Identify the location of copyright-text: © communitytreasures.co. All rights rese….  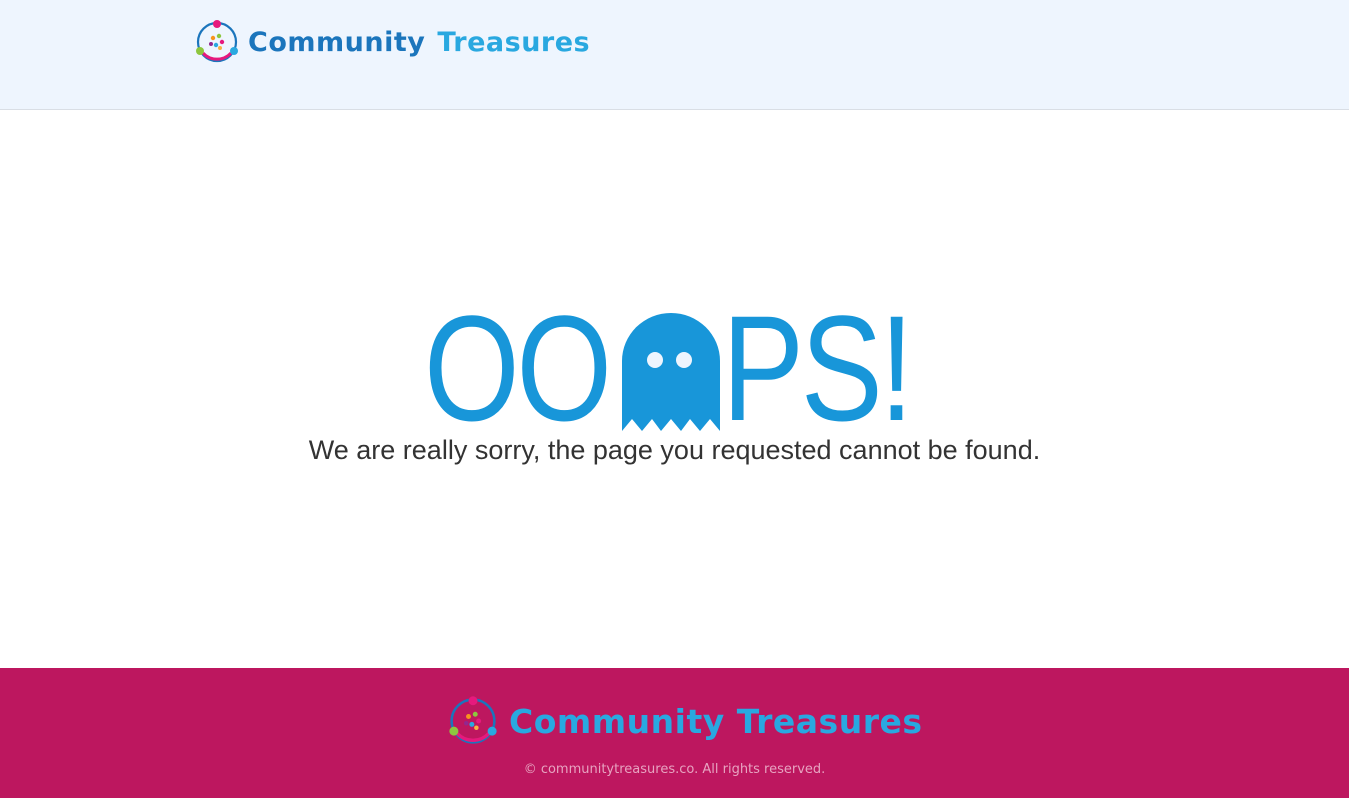
(674, 769).